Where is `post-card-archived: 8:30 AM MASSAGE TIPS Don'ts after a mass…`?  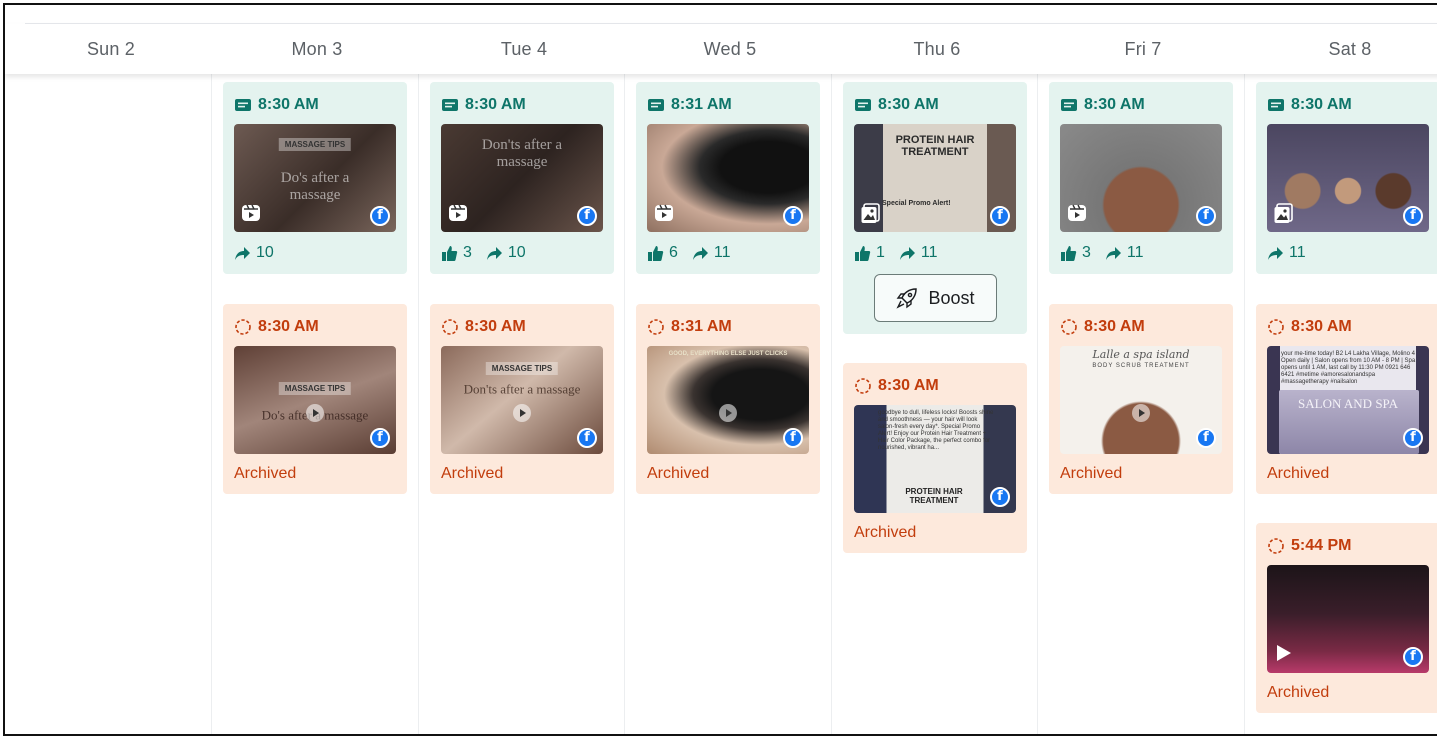 post-card-archived: 8:30 AM MASSAGE TIPS Don'ts after a mass… is located at coordinates (522, 399).